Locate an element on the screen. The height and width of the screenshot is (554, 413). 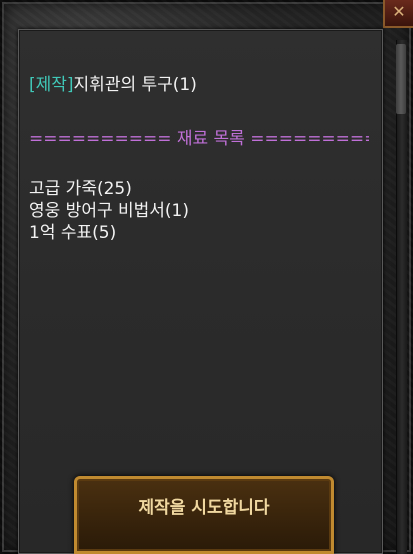
material-item: 영웅 방어구 비법서(1) is located at coordinates (109, 211).